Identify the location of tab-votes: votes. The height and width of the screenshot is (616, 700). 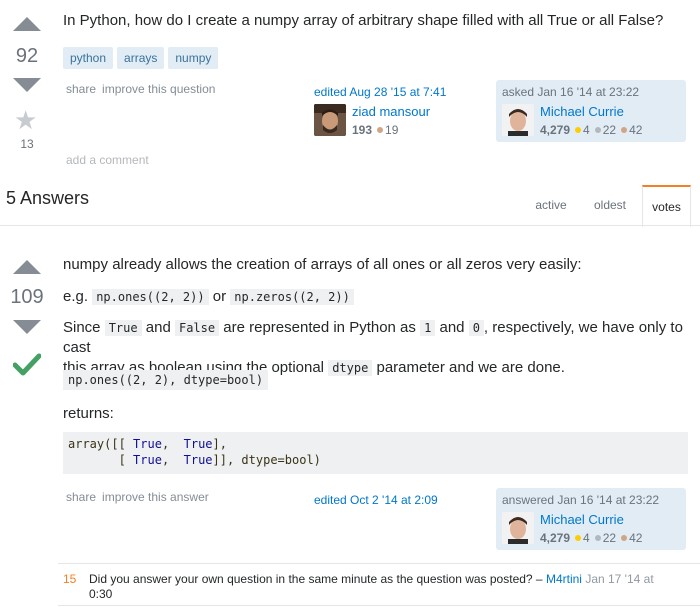
(666, 206).